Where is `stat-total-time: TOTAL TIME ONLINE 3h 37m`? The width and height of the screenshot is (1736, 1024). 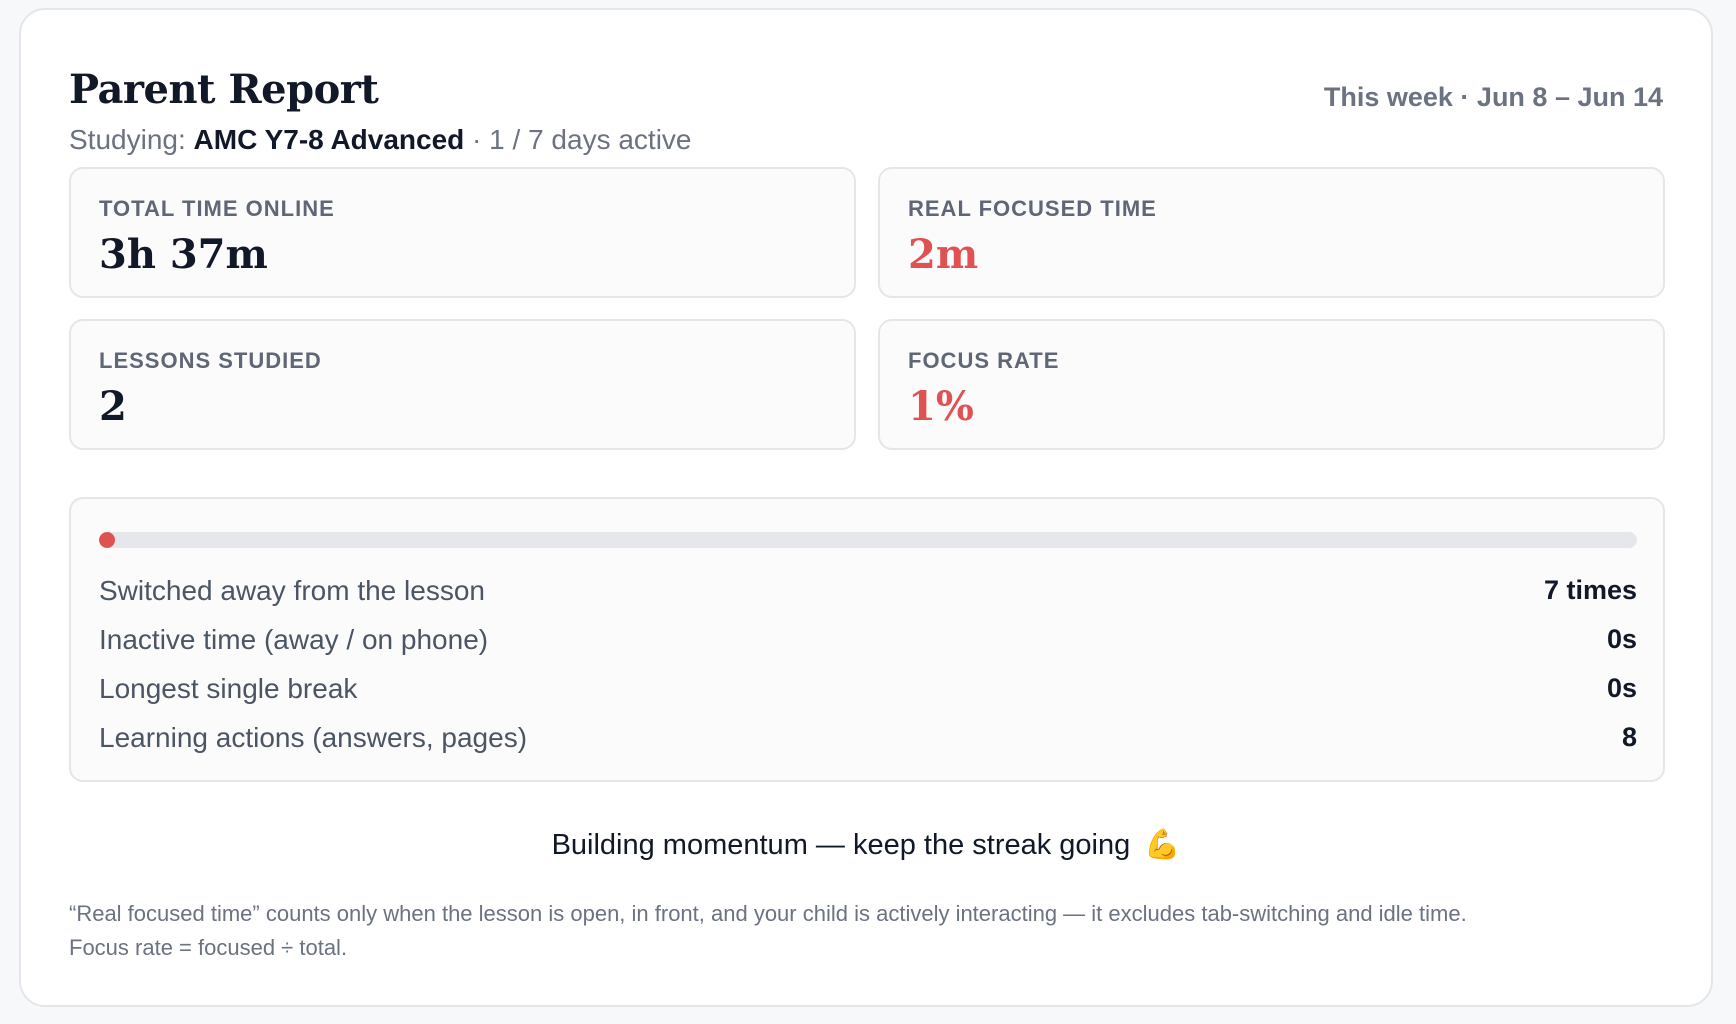 stat-total-time: TOTAL TIME ONLINE 3h 37m is located at coordinates (462, 232).